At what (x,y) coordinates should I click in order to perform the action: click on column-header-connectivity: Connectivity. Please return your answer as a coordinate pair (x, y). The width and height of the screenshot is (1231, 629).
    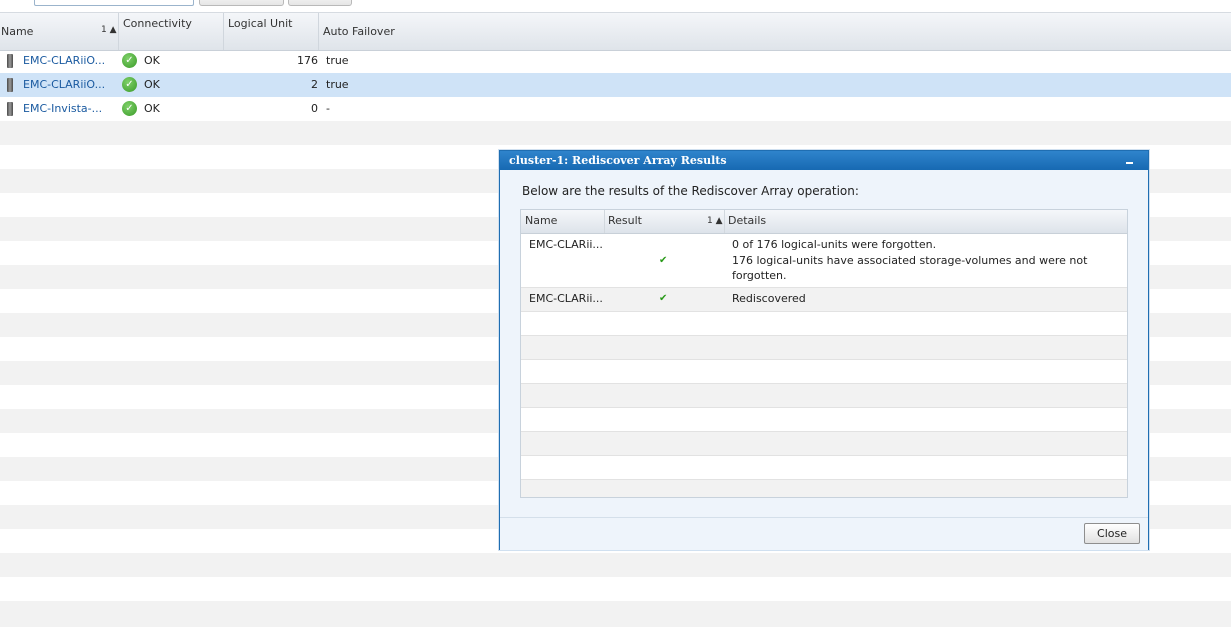
    Looking at the image, I should click on (171, 31).